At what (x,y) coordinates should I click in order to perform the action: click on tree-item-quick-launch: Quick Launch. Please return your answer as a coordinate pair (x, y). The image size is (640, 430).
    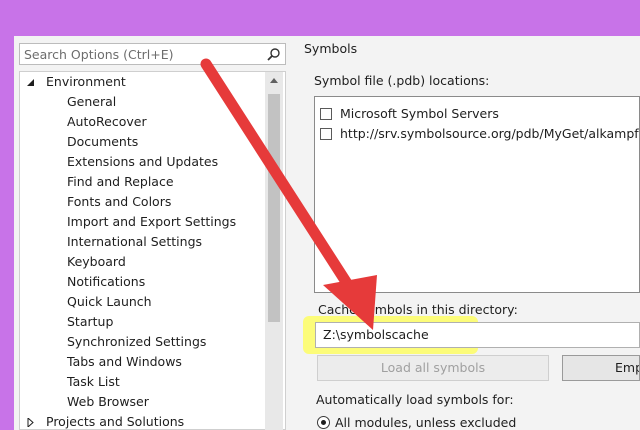
    Looking at the image, I should click on (109, 302).